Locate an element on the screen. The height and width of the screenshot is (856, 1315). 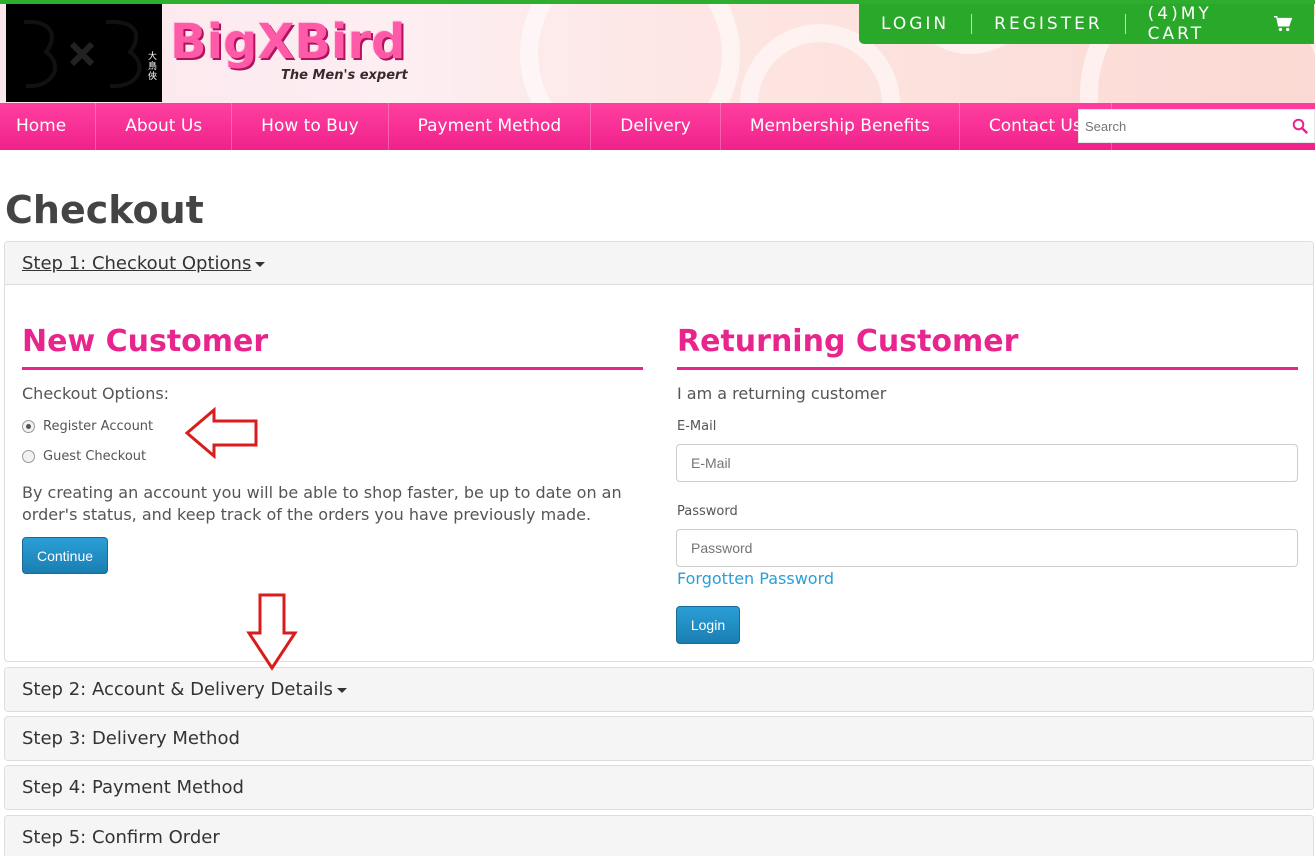
account-bar: LOGIN REGISTER (4)MY CART is located at coordinates (1086, 24).